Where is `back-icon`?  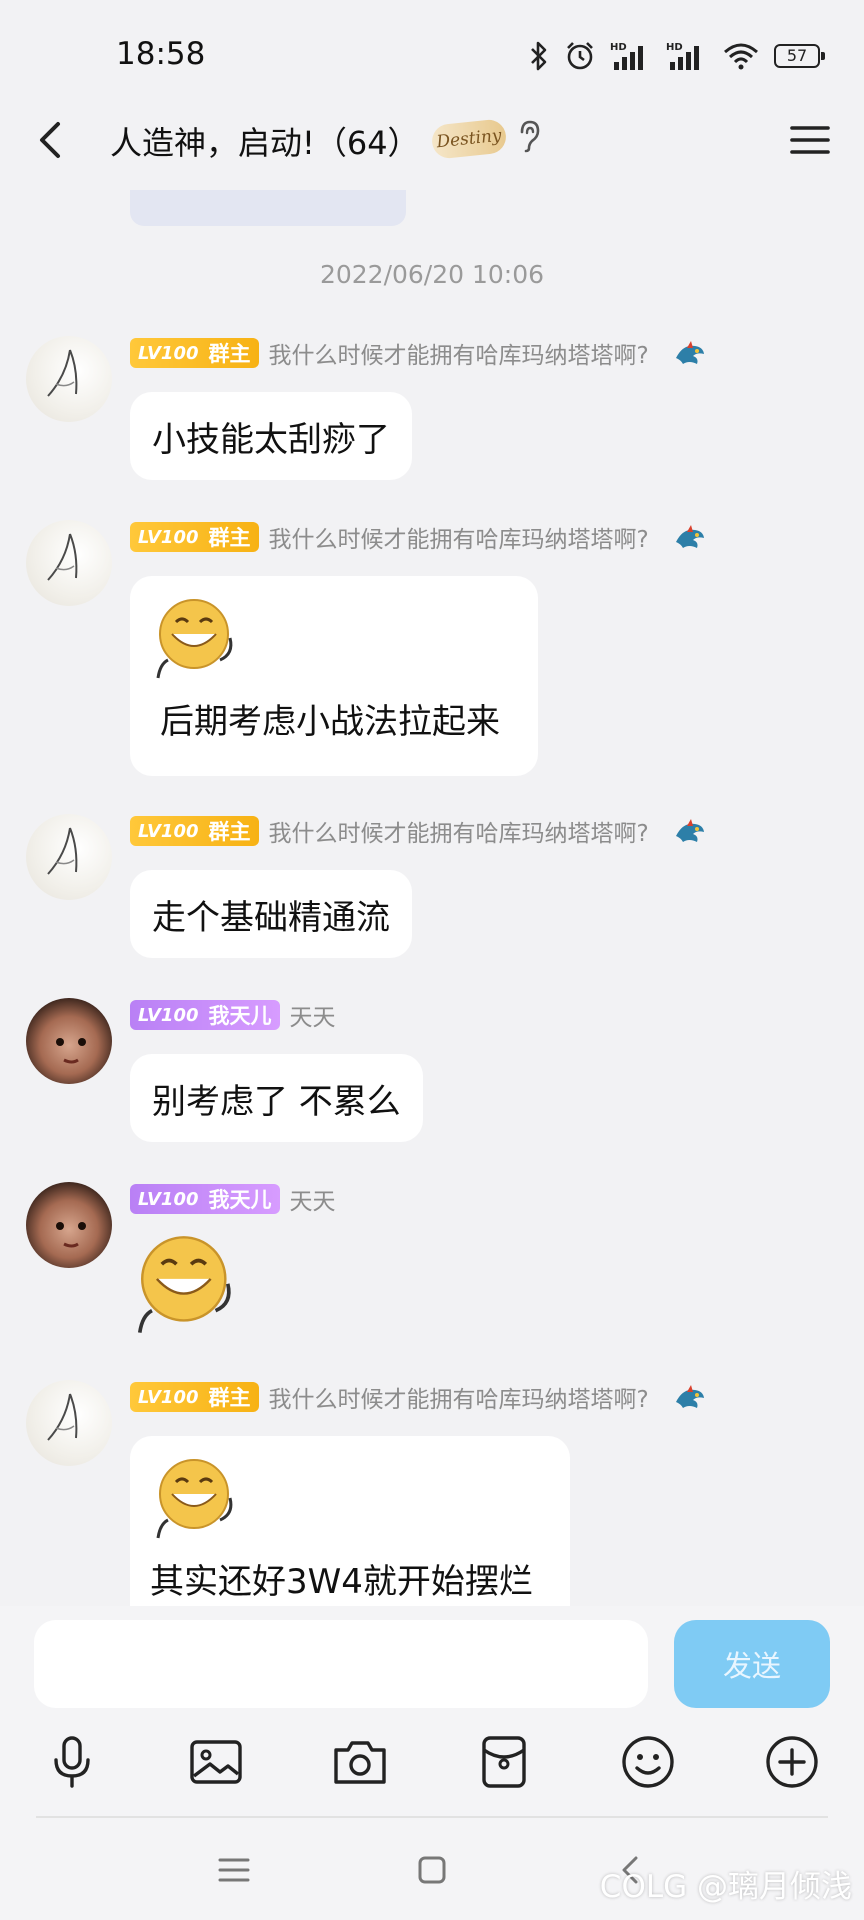 back-icon is located at coordinates (52, 140).